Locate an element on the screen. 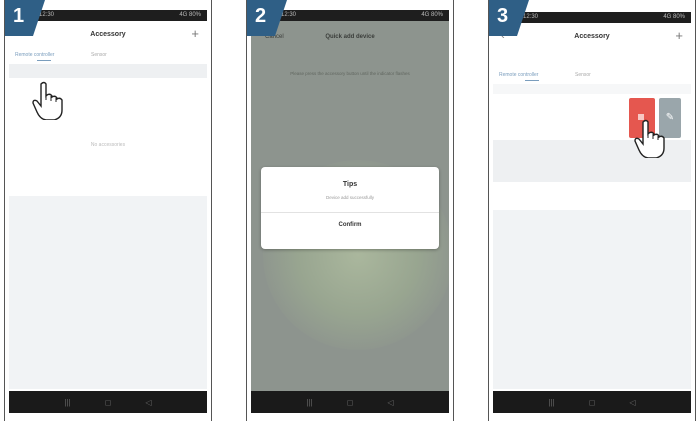  tips-dialog: Tips Device add successfully Confirm is located at coordinates (350, 208).